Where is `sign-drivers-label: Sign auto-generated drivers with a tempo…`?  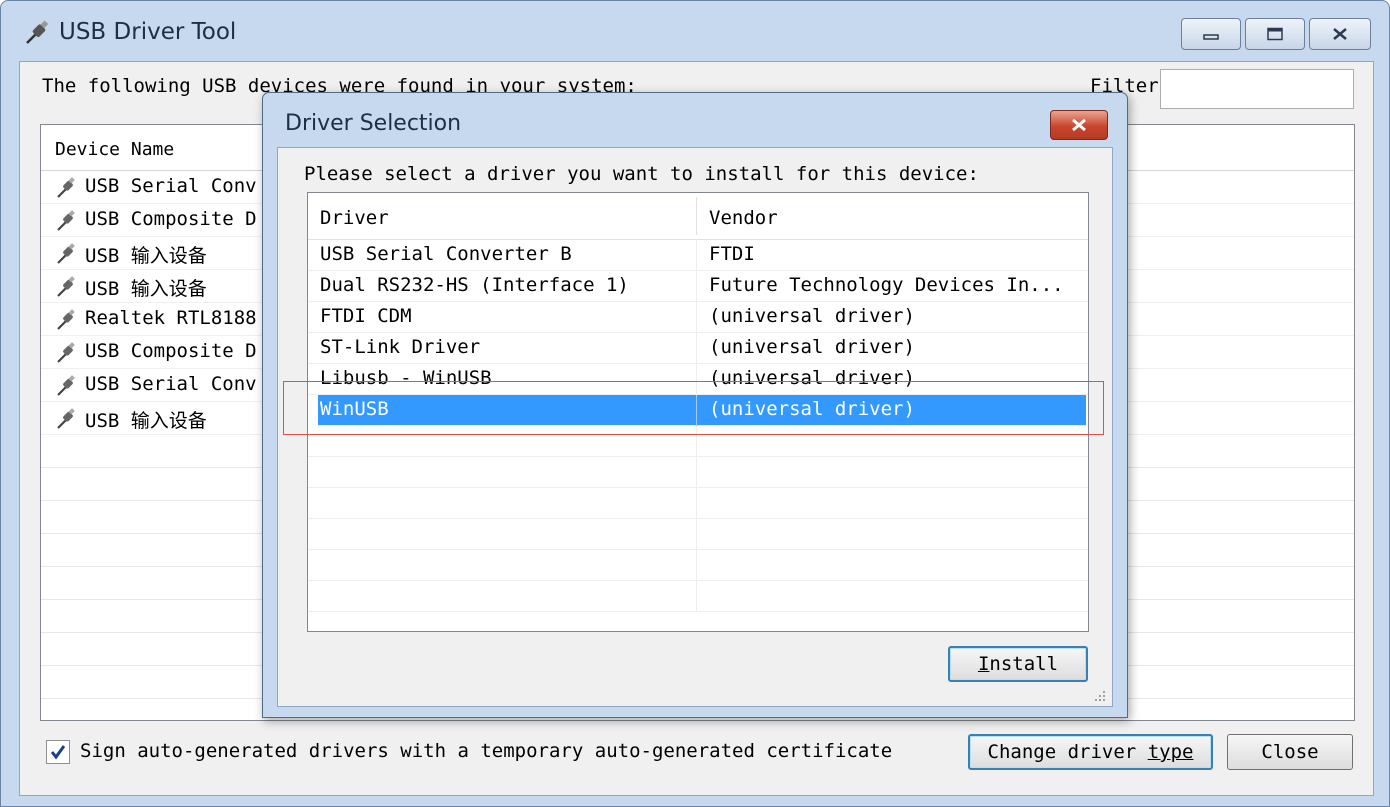
sign-drivers-label: Sign auto-generated drivers with a tempo… is located at coordinates (486, 751).